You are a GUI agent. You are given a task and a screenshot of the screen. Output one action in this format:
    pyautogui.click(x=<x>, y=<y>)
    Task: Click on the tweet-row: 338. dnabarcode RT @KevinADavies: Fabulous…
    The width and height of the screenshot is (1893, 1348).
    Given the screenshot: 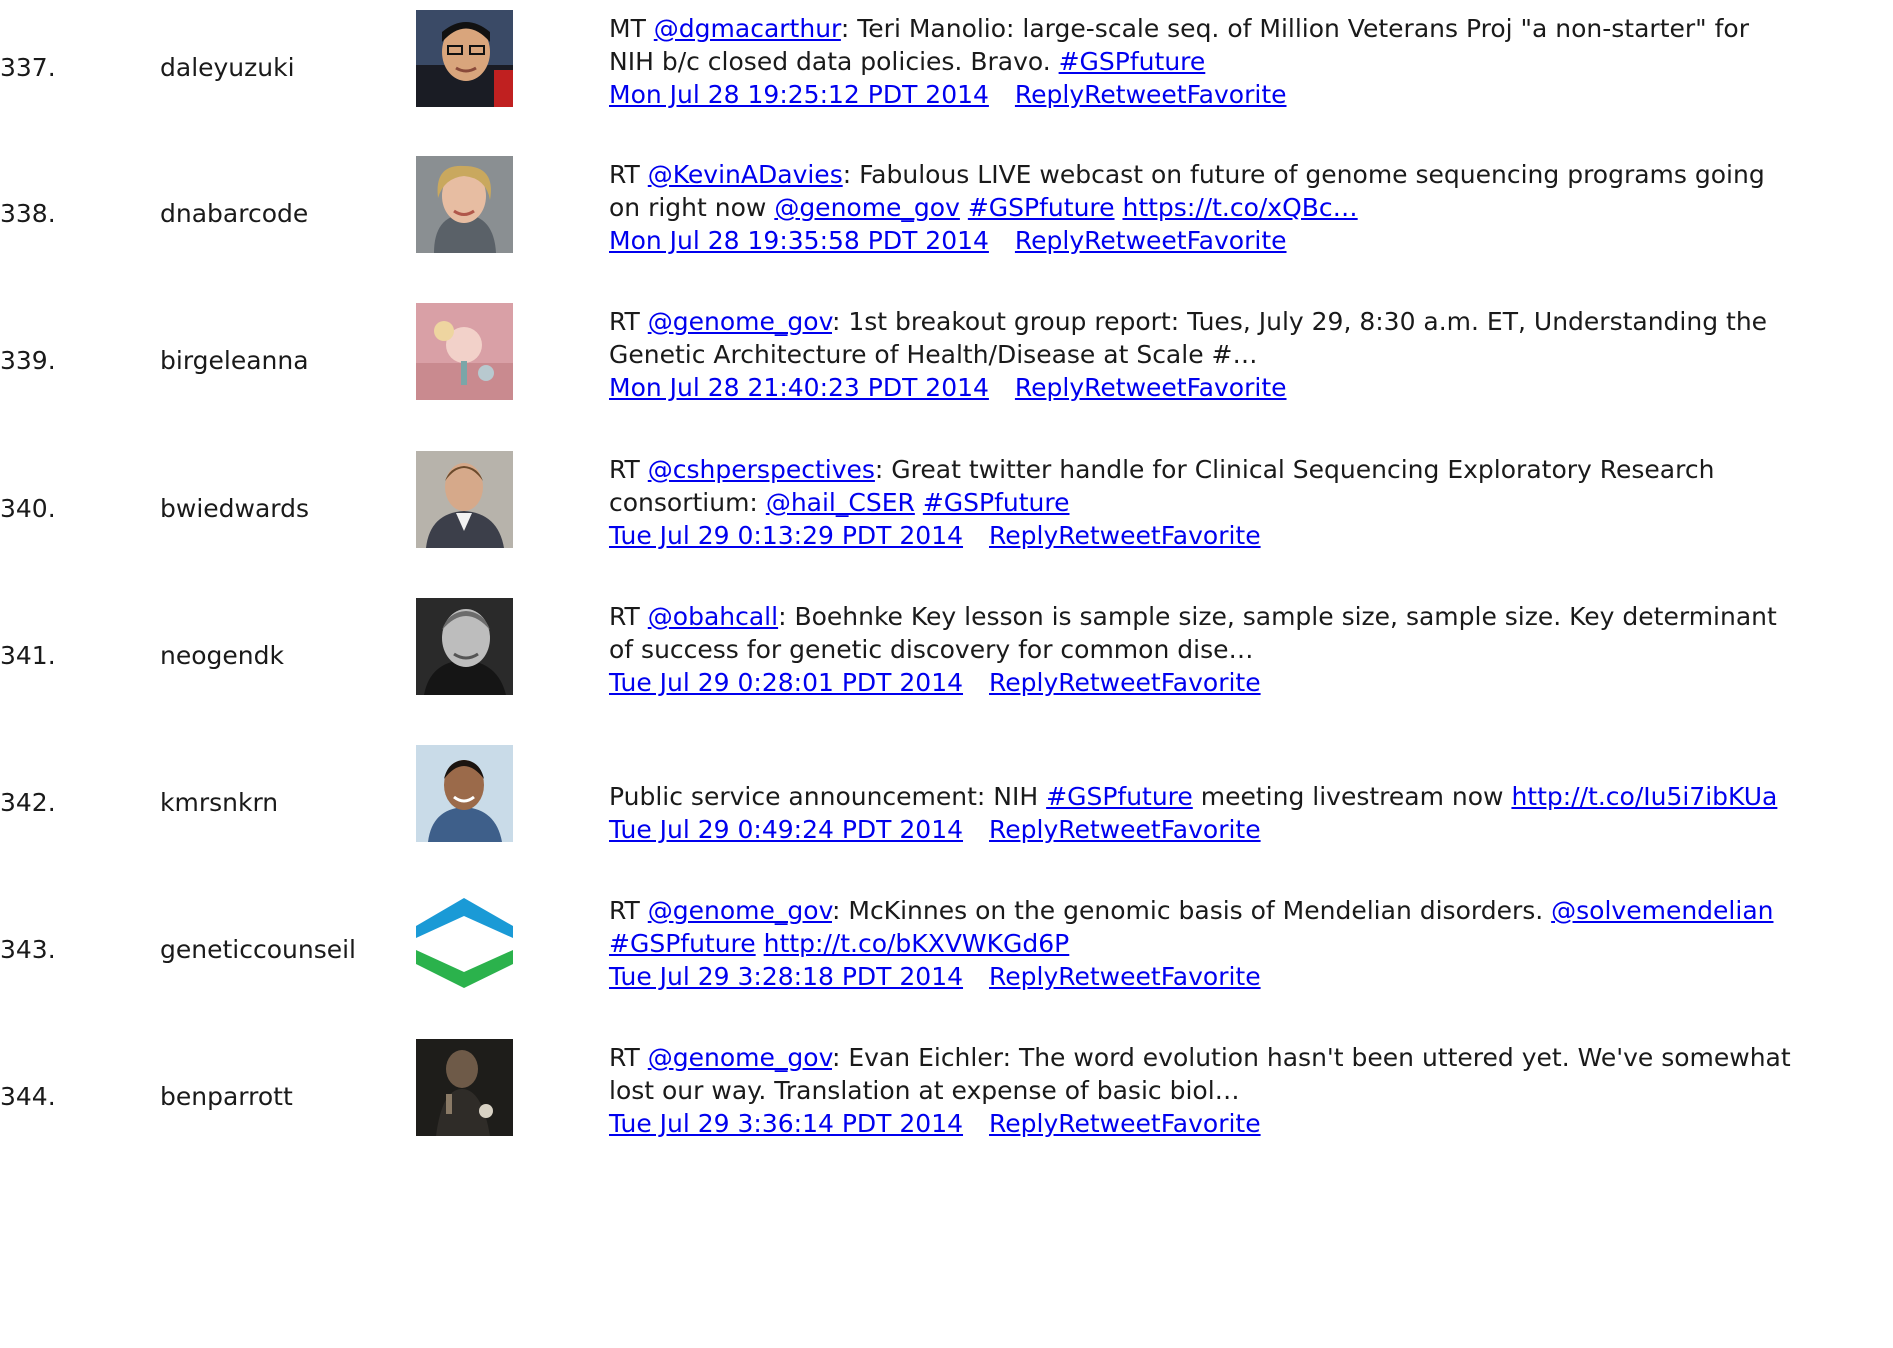 What is the action you would take?
    pyautogui.click(x=946, y=206)
    